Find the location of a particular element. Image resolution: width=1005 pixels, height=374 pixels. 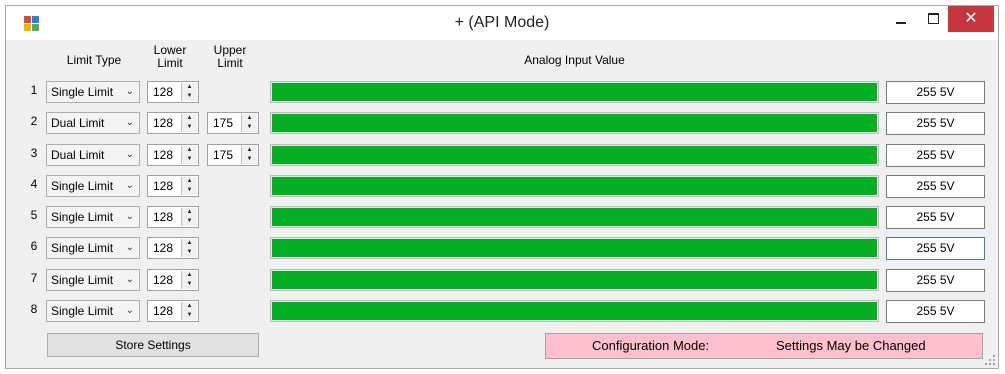

minimize-button is located at coordinates (901, 19).